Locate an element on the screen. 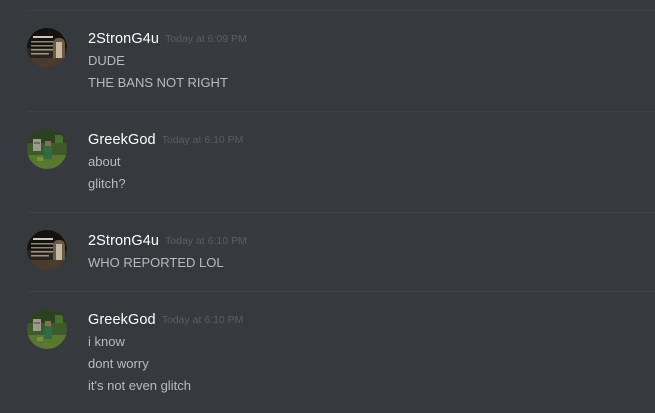 Image resolution: width=655 pixels, height=413 pixels. message-text: about is located at coordinates (104, 161).